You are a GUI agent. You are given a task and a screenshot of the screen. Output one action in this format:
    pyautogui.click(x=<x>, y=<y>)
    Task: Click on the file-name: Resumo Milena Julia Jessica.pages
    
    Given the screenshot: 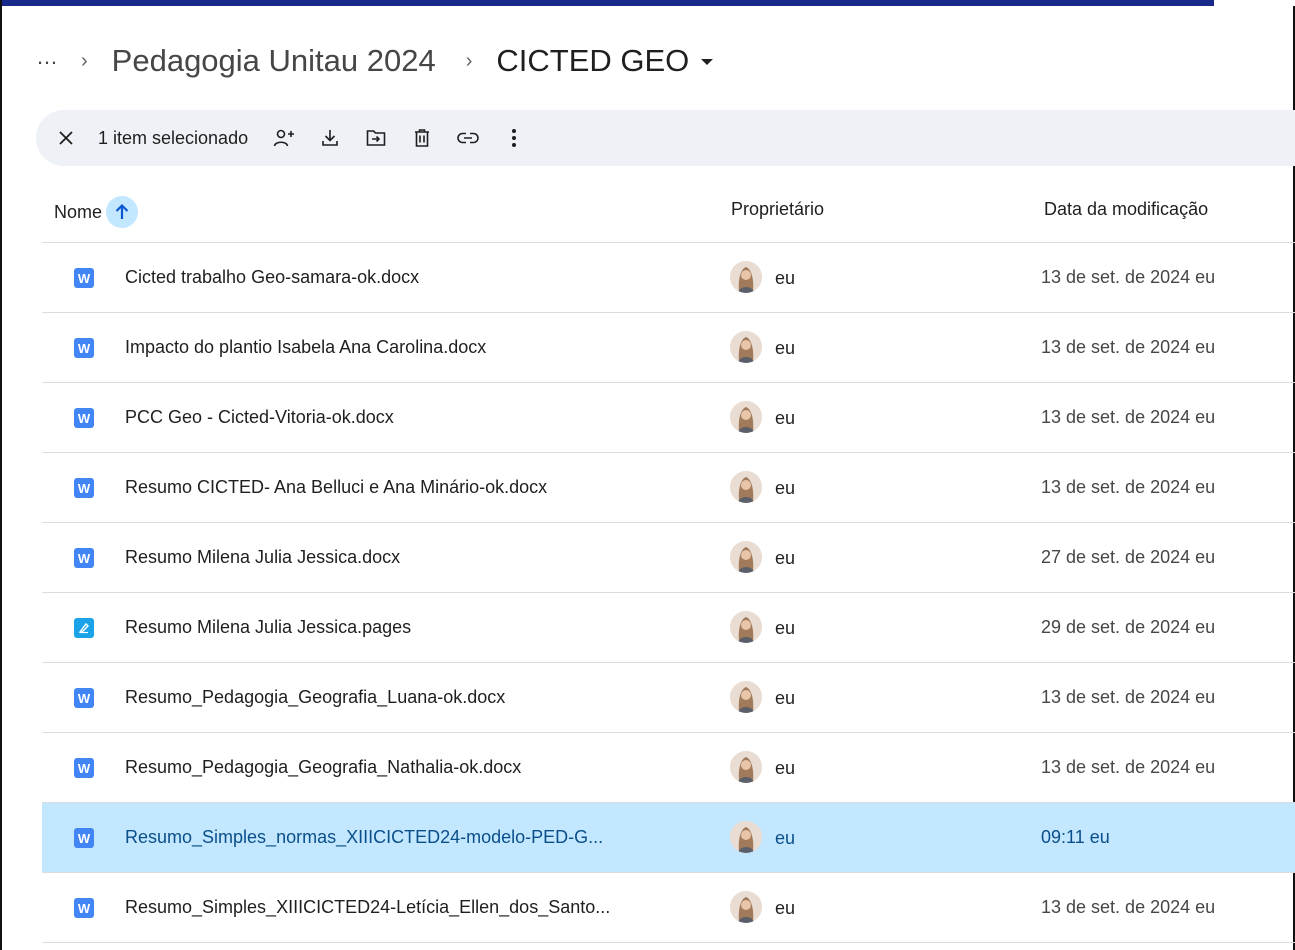 What is the action you would take?
    pyautogui.click(x=268, y=627)
    